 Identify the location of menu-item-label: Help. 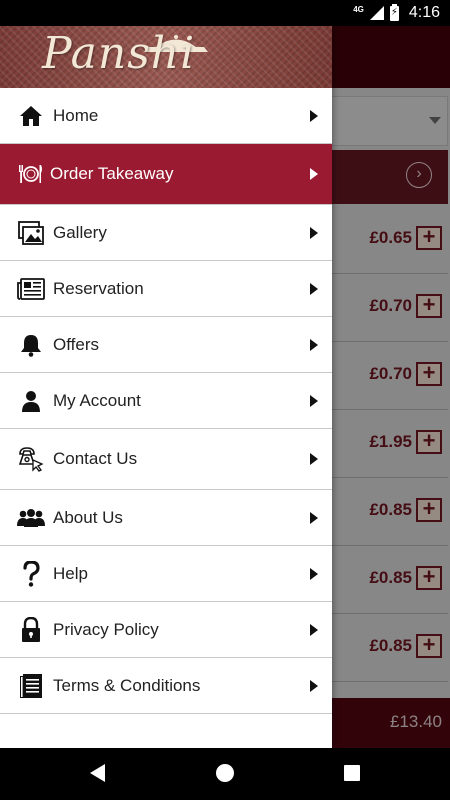
(70, 573).